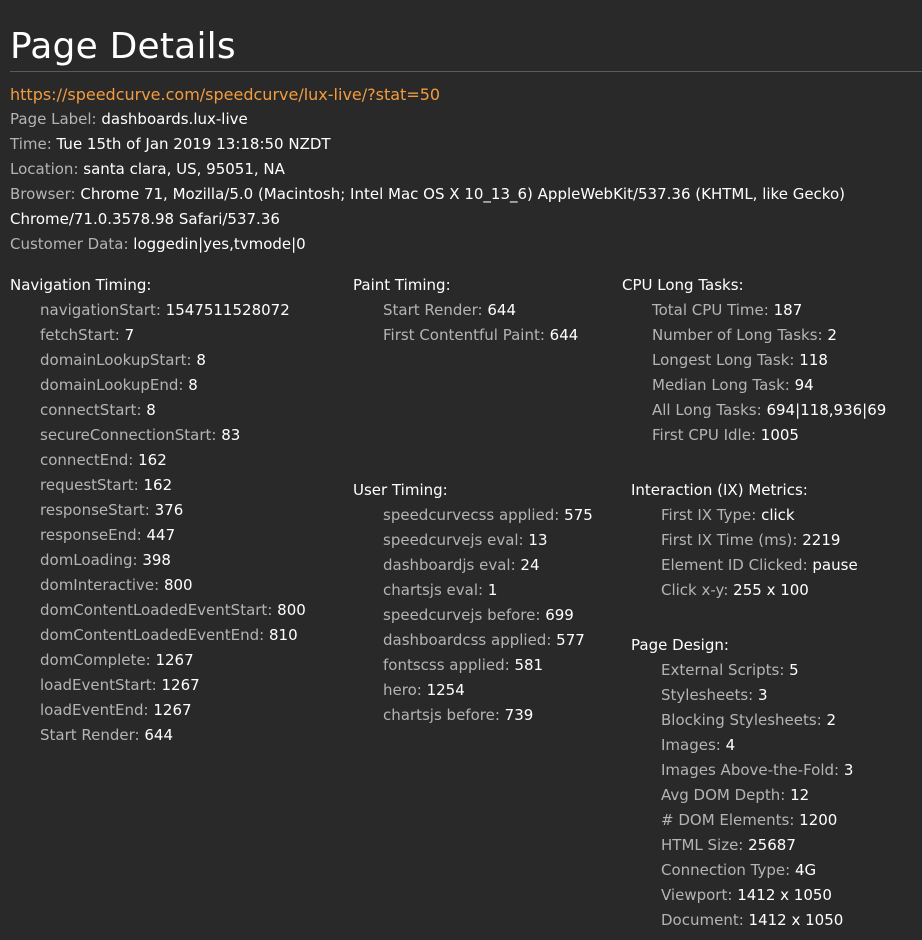  What do you see at coordinates (788, 310) in the screenshot?
I see `metric-value: 187` at bounding box center [788, 310].